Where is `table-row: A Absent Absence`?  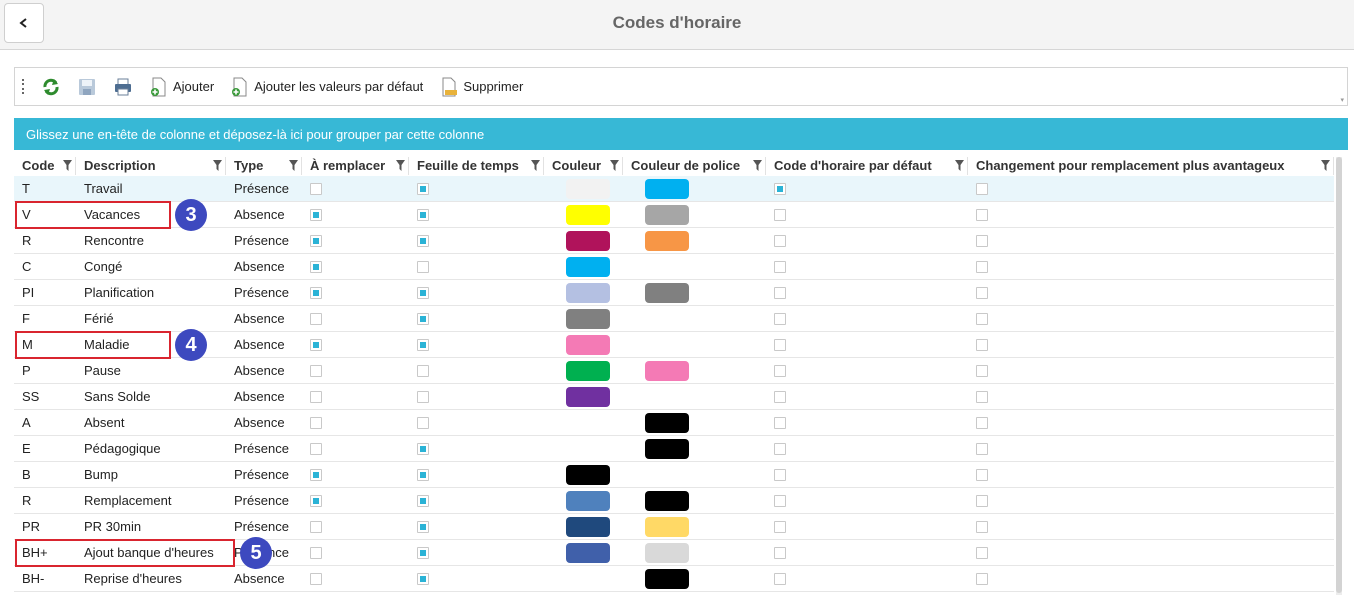
table-row: A Absent Absence is located at coordinates (674, 423).